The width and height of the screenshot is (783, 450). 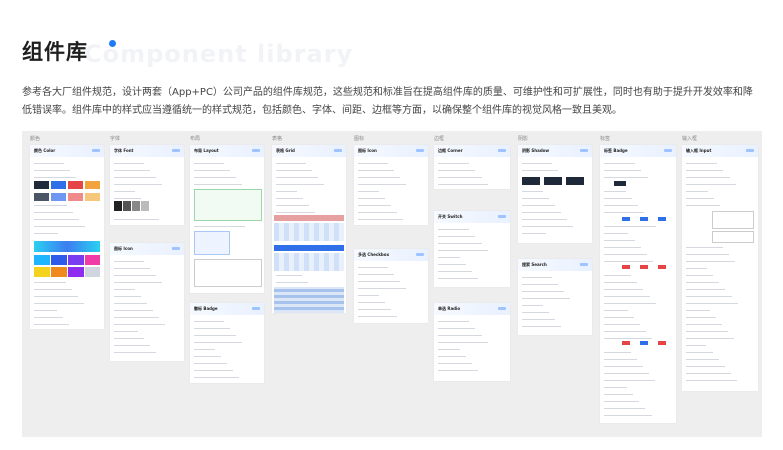 I want to click on column-label-icon: 图标, so click(x=359, y=139).